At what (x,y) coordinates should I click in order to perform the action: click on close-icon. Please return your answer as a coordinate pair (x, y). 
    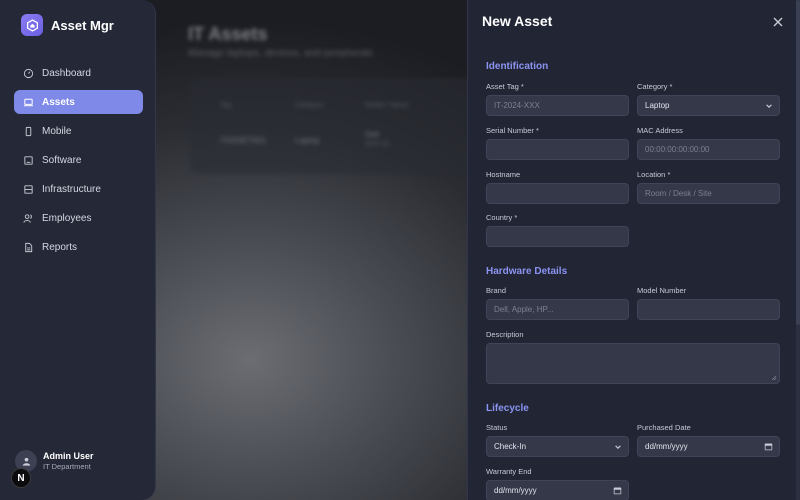
    Looking at the image, I should click on (778, 22).